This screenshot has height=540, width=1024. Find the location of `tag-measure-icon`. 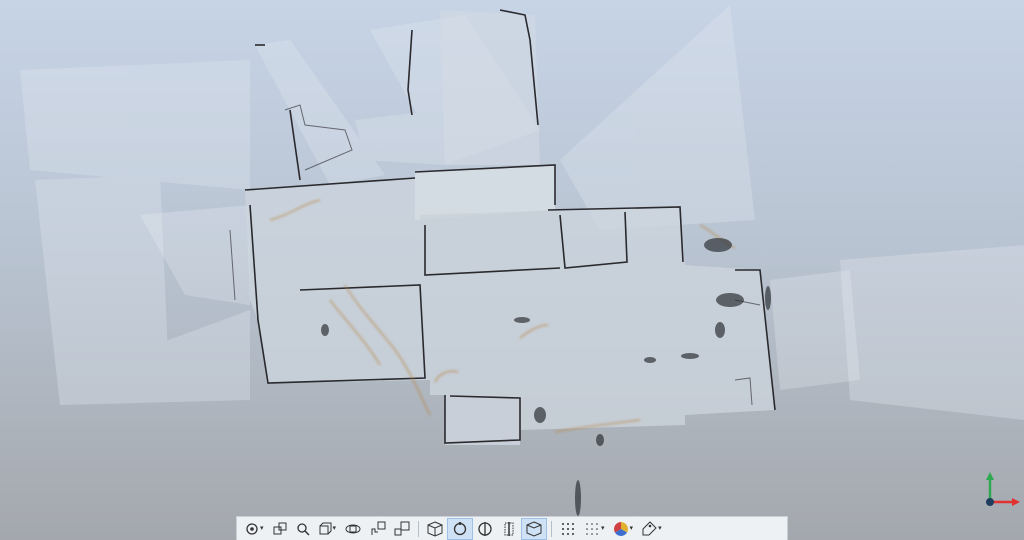

tag-measure-icon is located at coordinates (649, 527).